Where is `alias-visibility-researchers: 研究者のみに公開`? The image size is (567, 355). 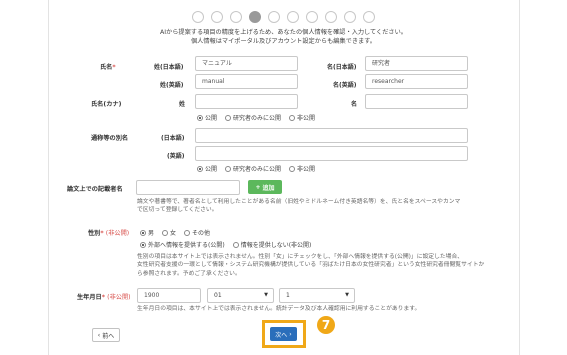
alias-visibility-researchers: 研究者のみに公開 is located at coordinates (253, 168).